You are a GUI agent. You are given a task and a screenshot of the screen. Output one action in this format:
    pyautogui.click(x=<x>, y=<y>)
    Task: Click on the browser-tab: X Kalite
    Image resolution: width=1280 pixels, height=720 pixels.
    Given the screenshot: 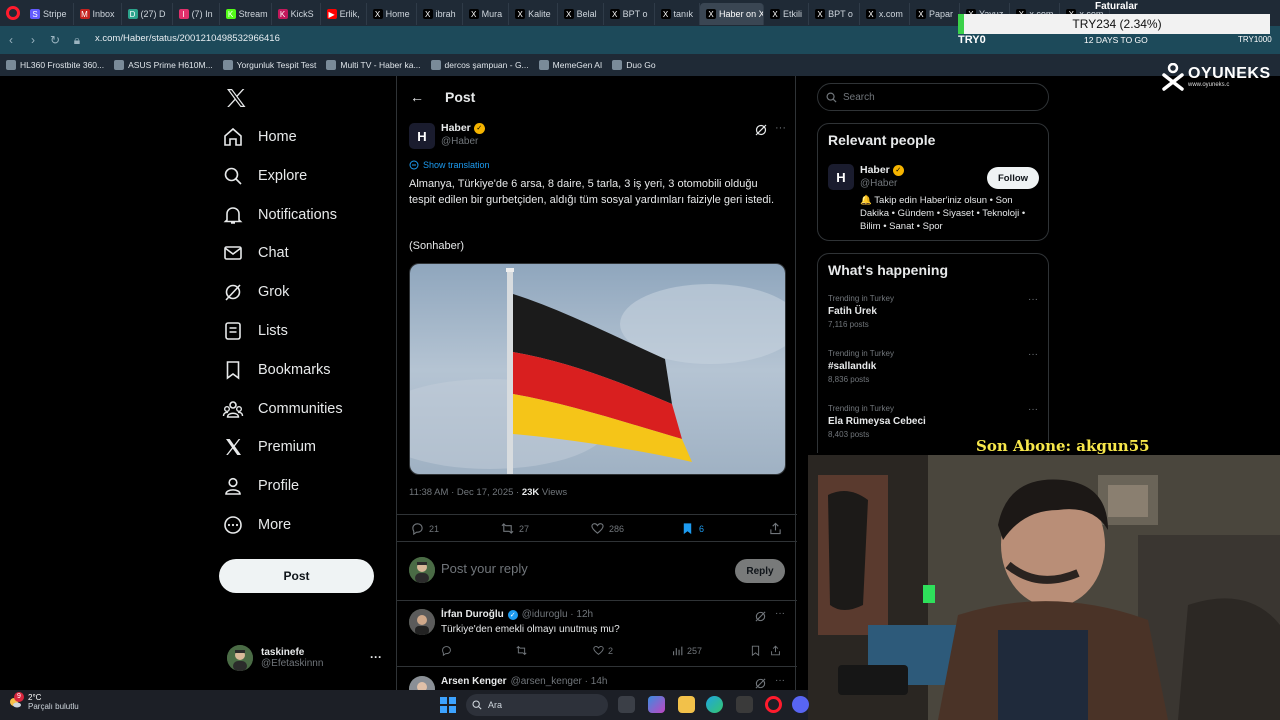 What is the action you would take?
    pyautogui.click(x=533, y=14)
    